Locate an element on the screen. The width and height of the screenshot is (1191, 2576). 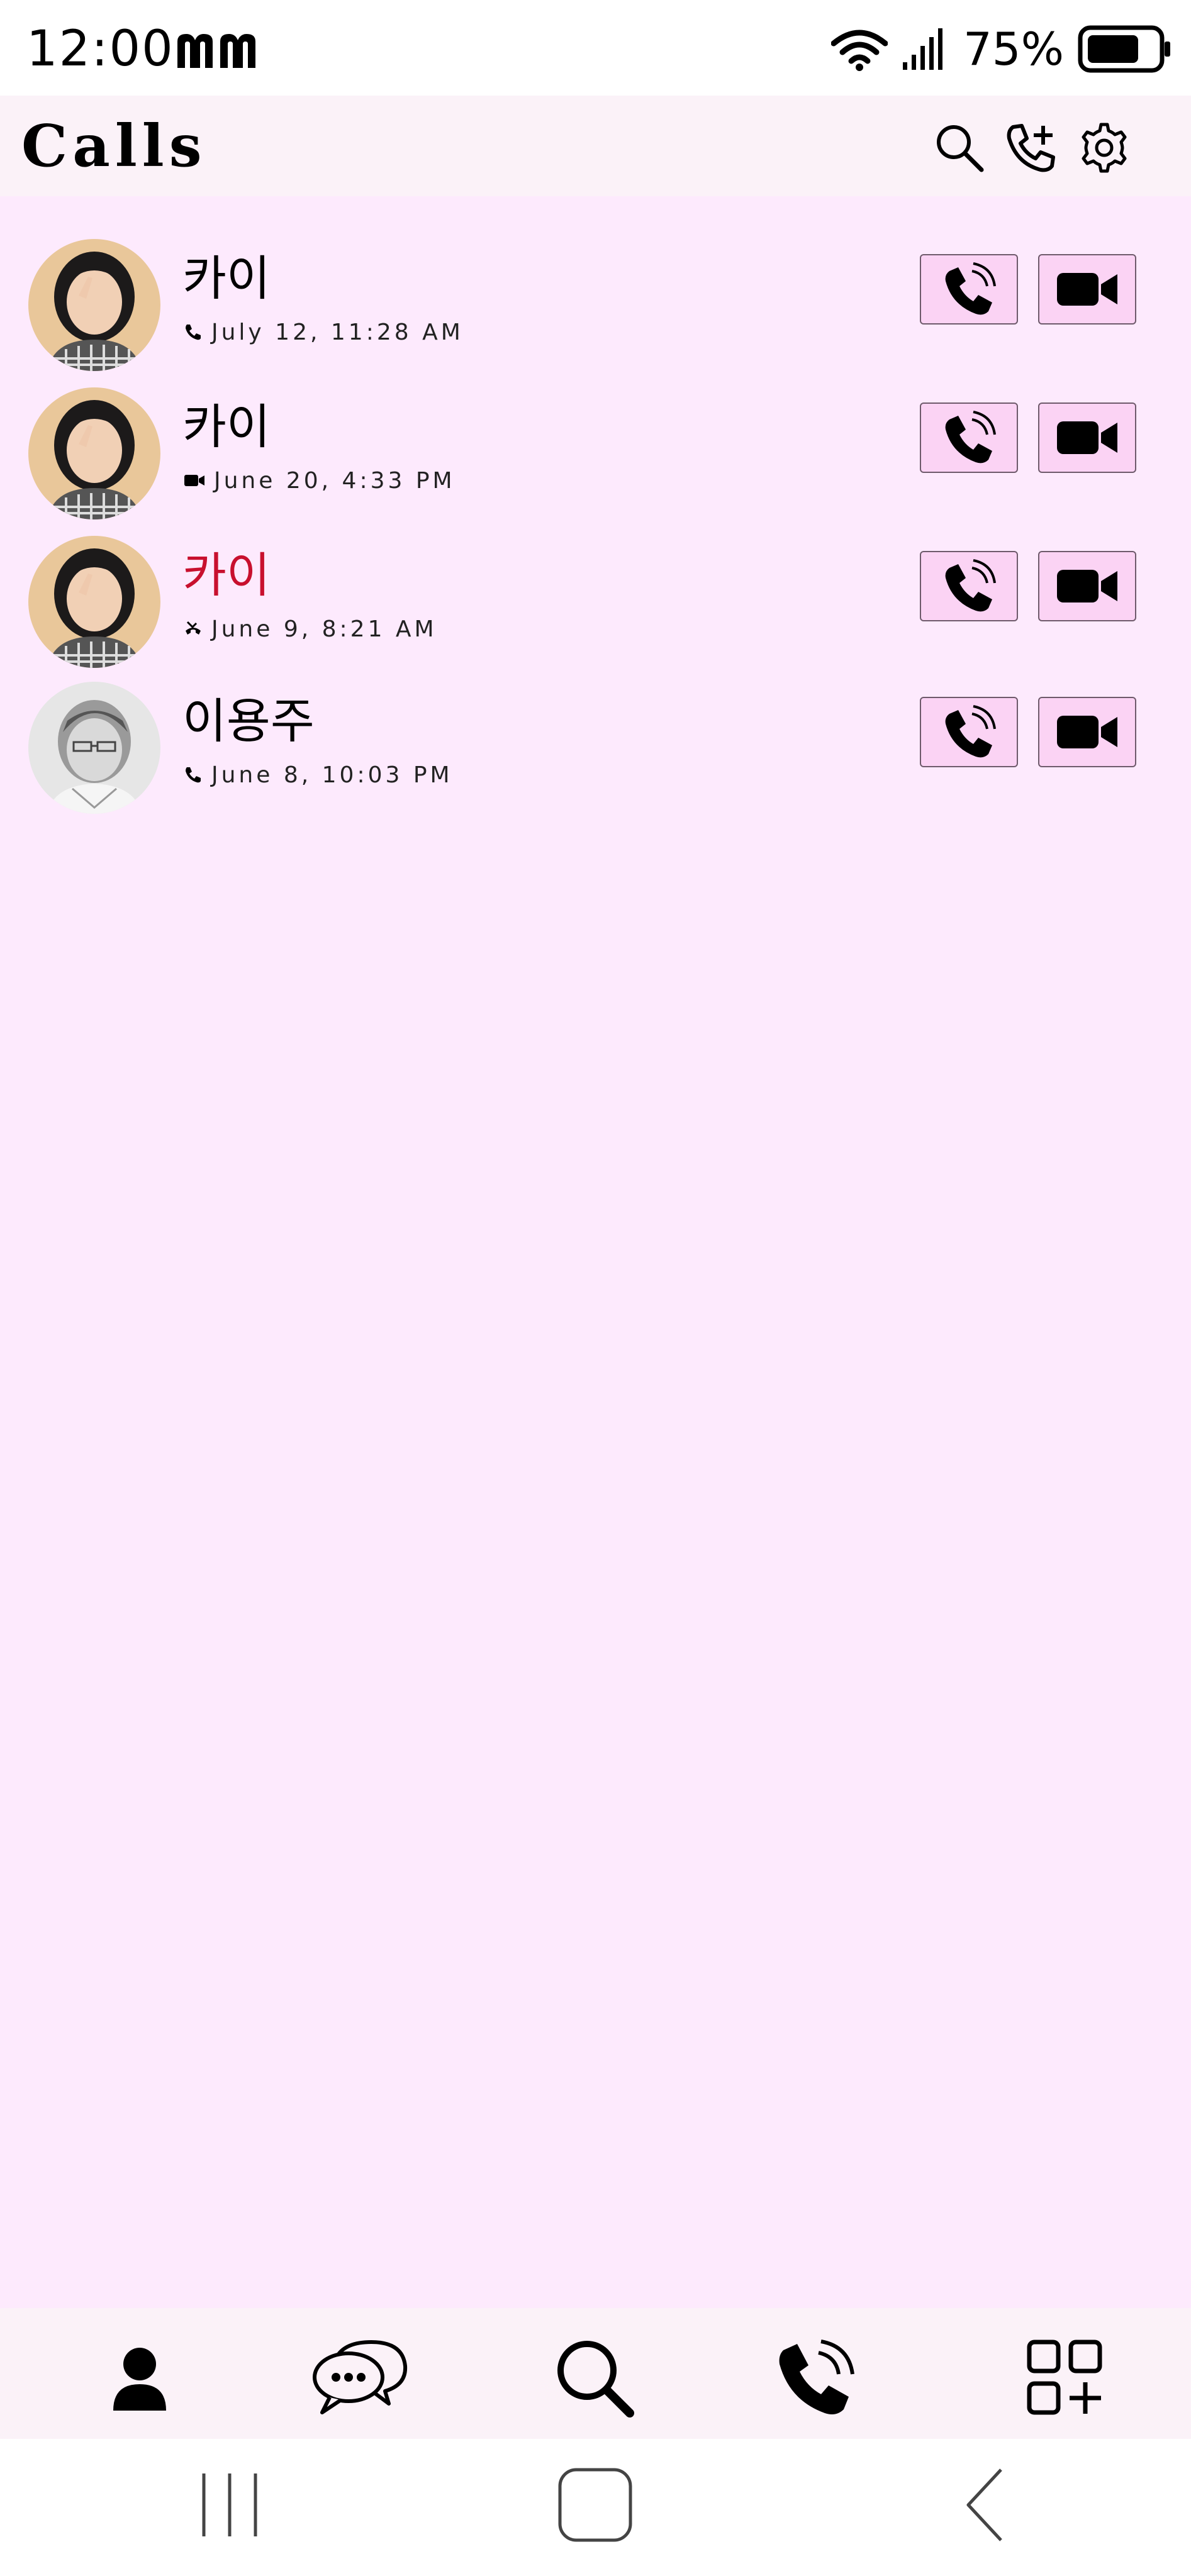
wifi-icon is located at coordinates (859, 50).